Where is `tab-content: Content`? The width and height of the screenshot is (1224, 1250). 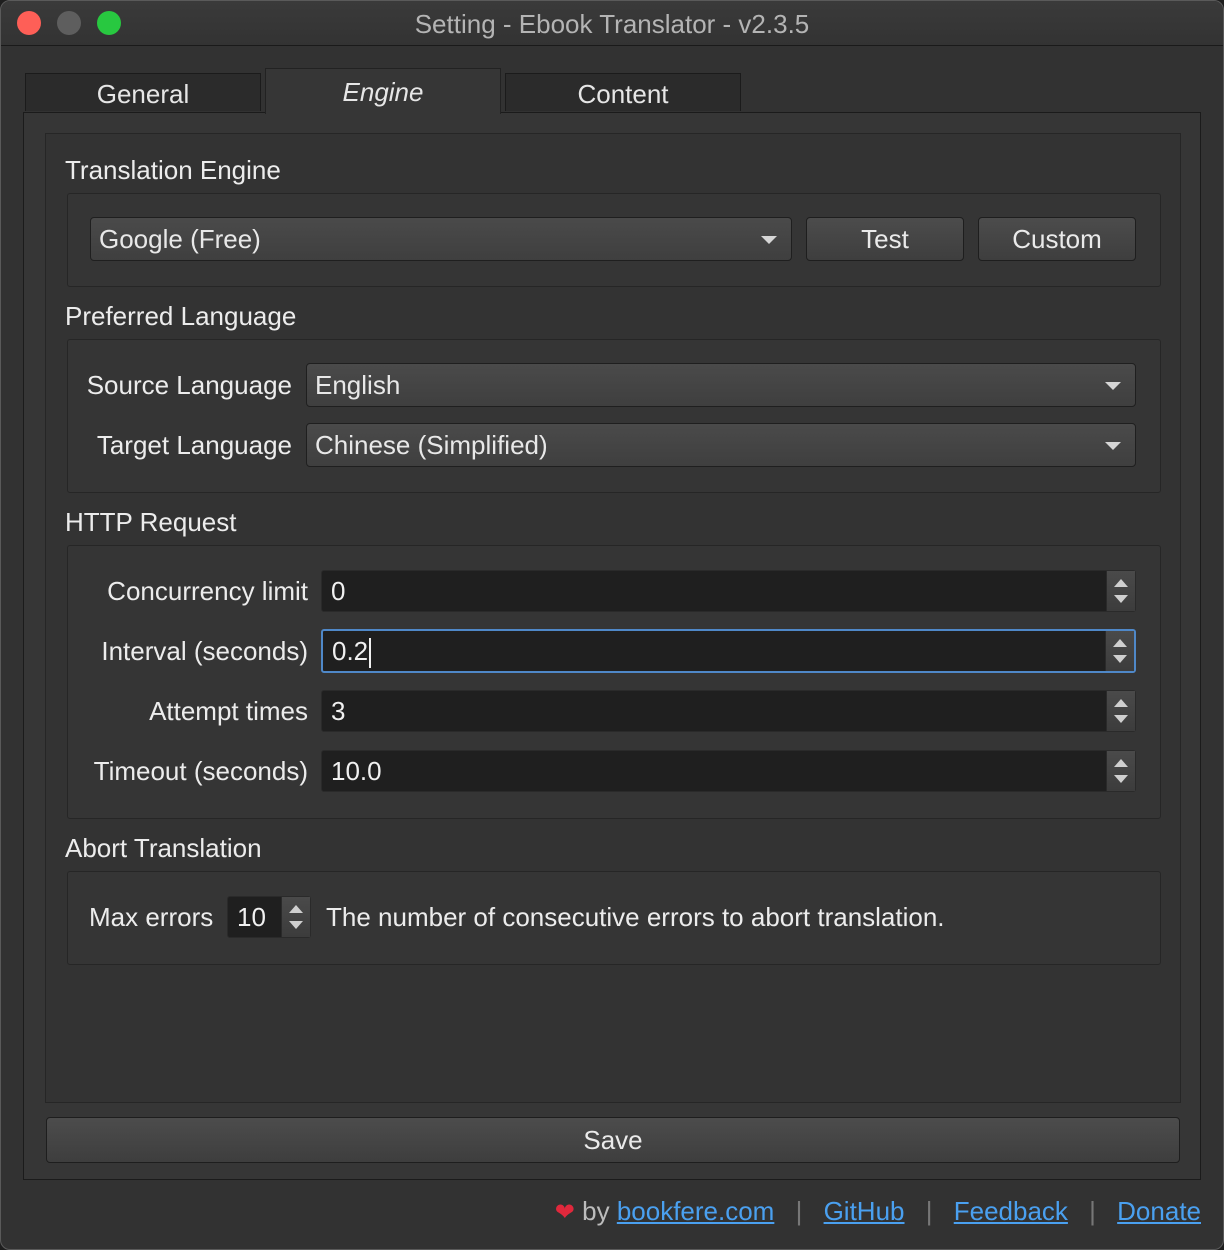
tab-content: Content is located at coordinates (623, 92).